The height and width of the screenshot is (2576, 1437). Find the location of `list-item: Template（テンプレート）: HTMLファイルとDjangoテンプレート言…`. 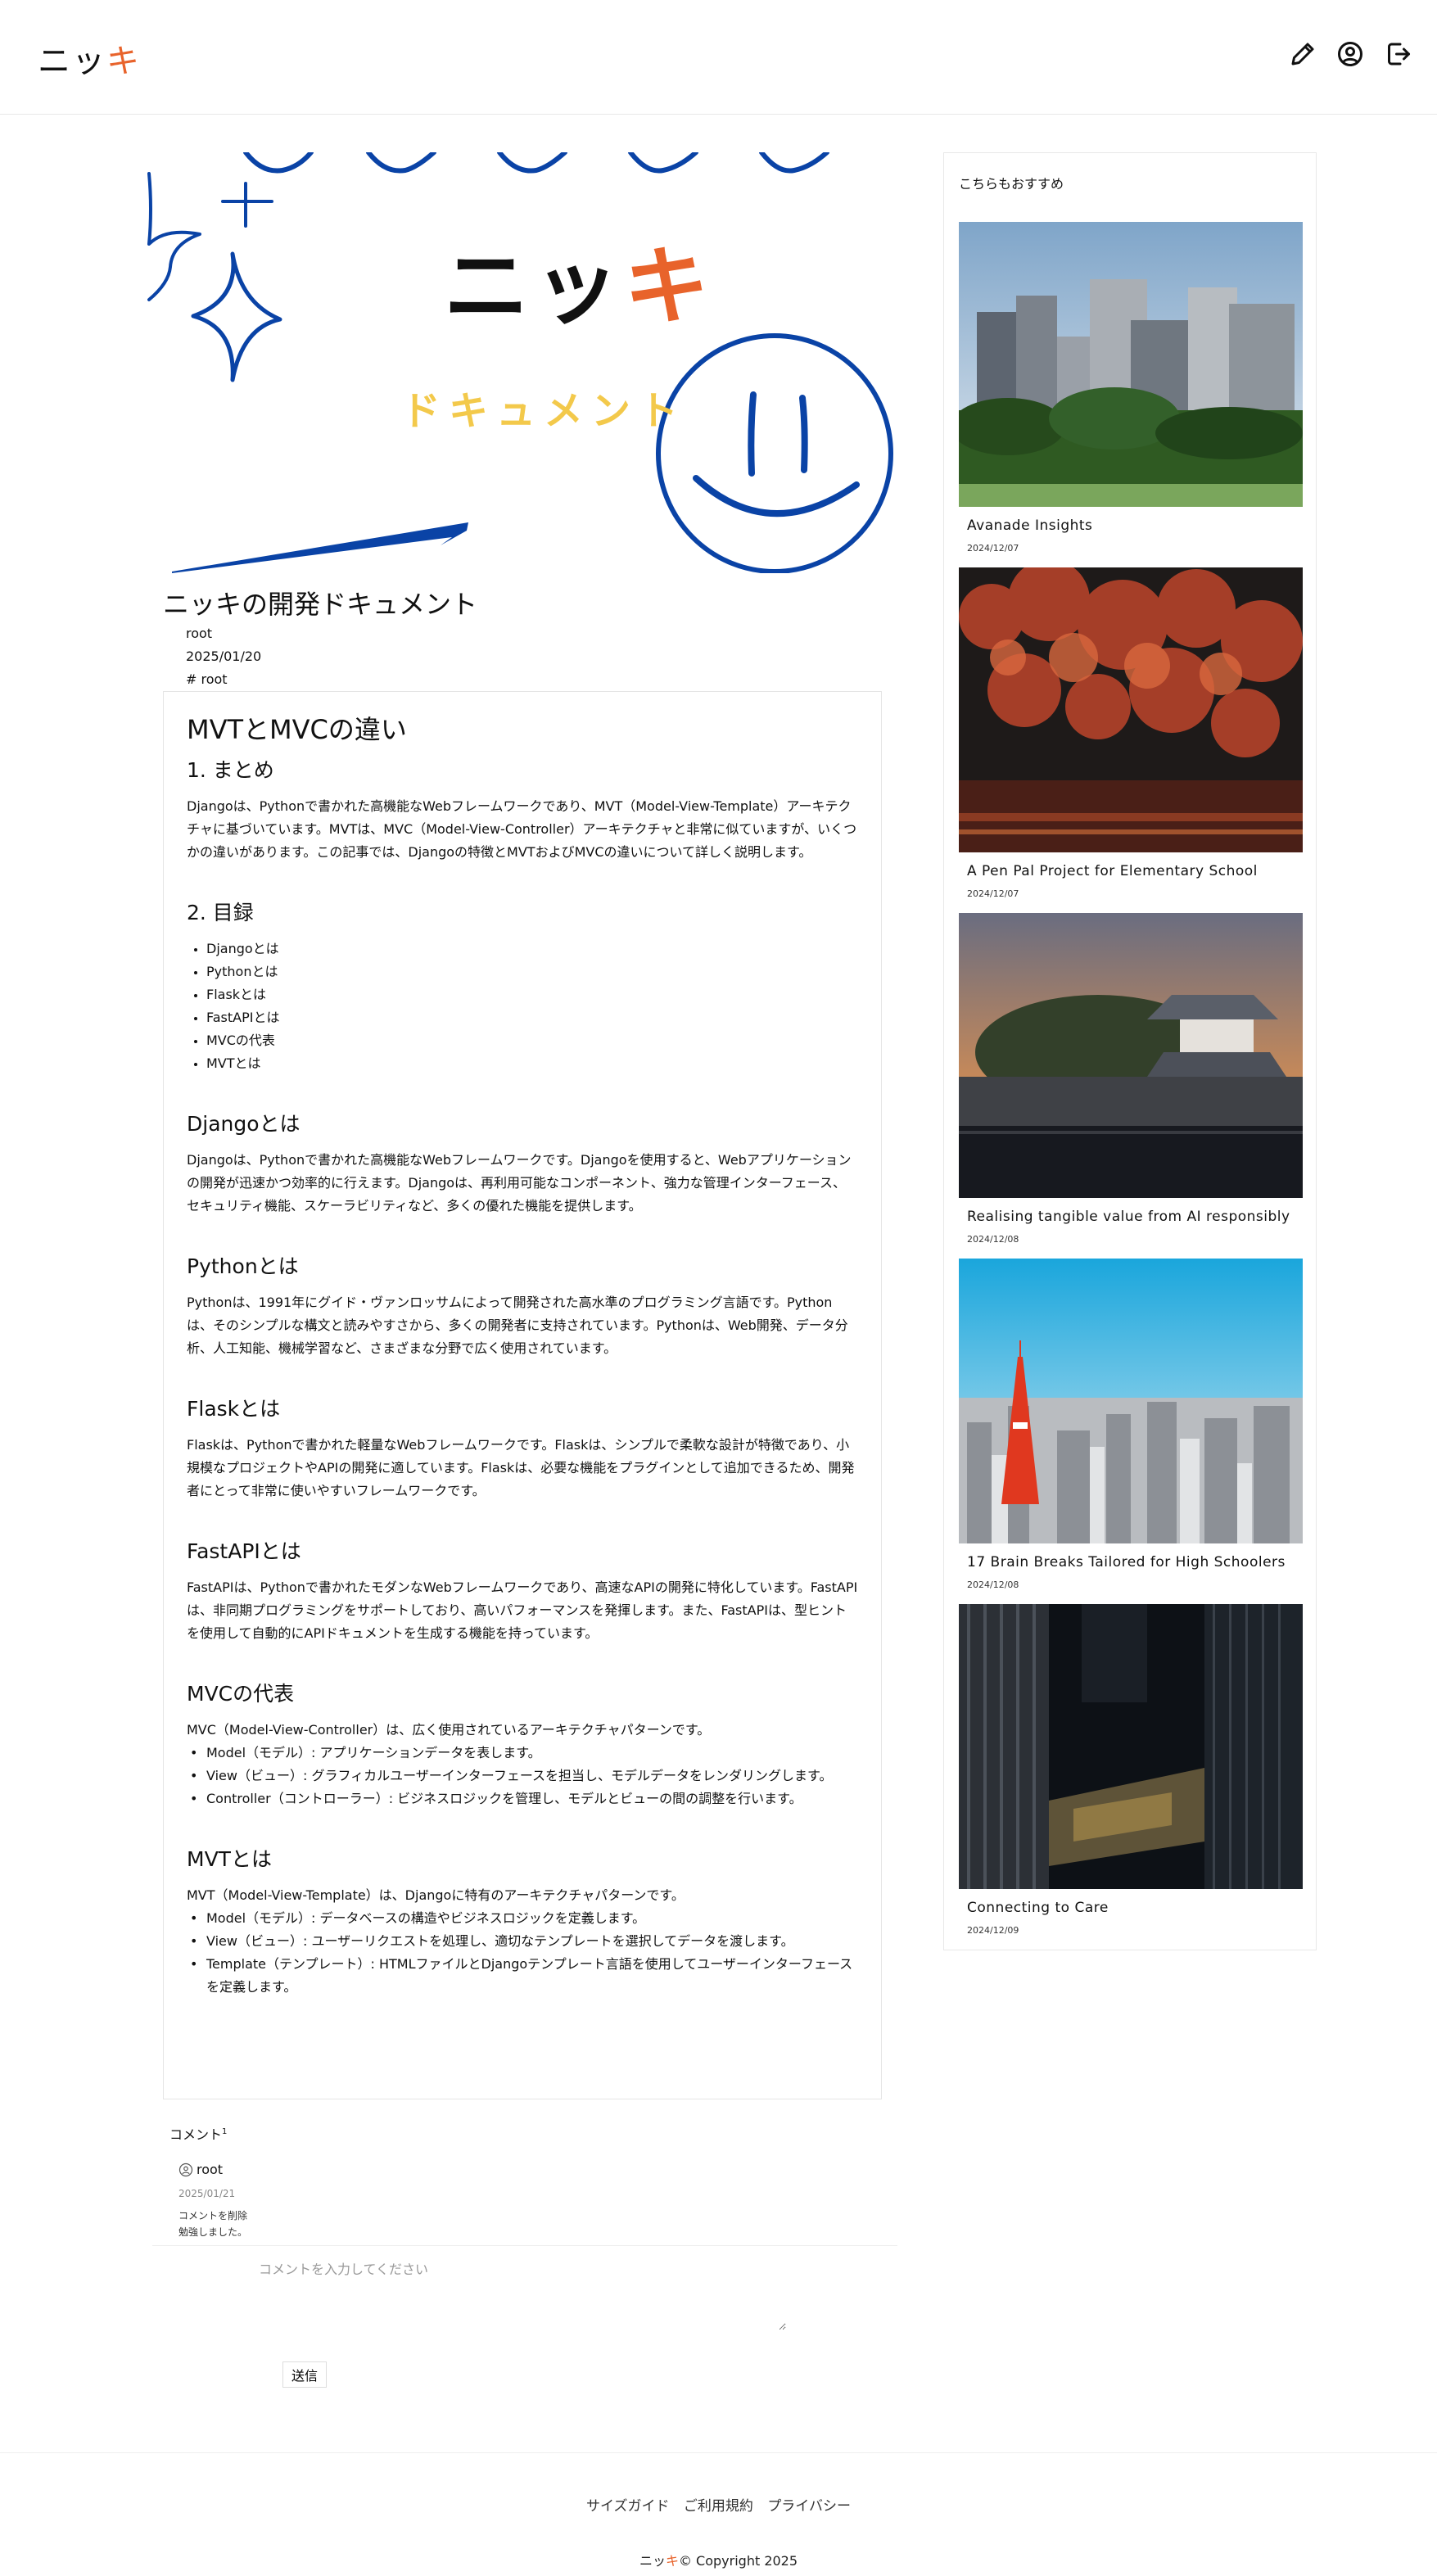

list-item: Template（テンプレート）: HTMLファイルとDjangoテンプレート言… is located at coordinates (522, 1976).